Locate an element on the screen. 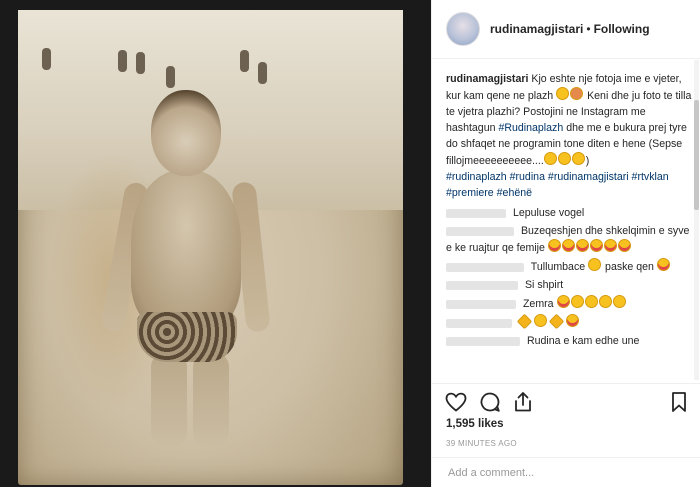 The height and width of the screenshot is (488, 700). list-item: Zemra is located at coordinates (569, 303).